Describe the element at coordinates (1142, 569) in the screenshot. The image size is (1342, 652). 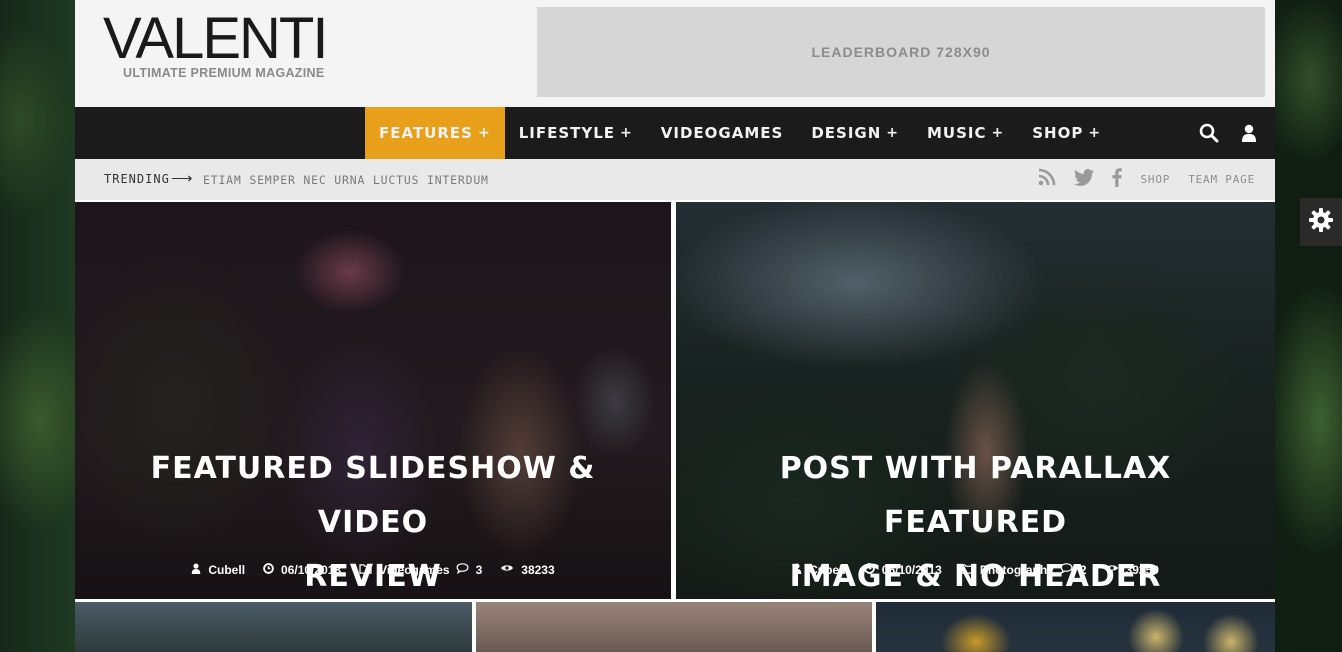
I see `view-count: 39259` at that location.